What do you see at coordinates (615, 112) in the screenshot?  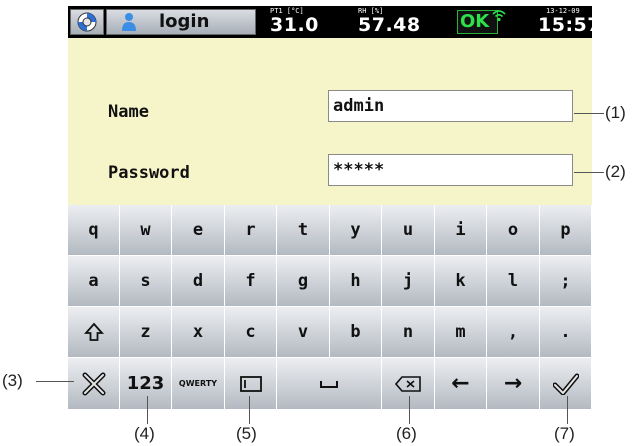 I see `callout-1: (1)` at bounding box center [615, 112].